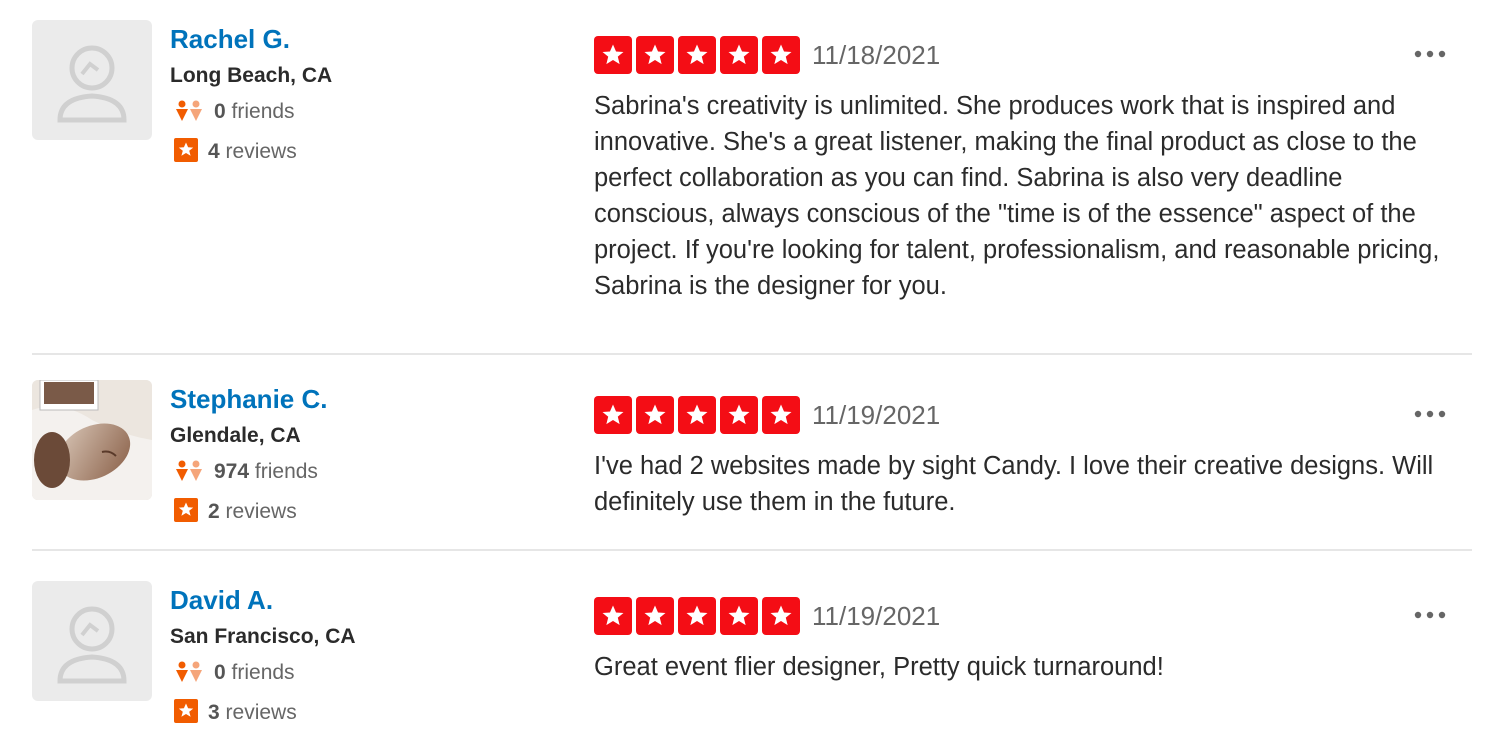  Describe the element at coordinates (214, 511) in the screenshot. I see `reviews-number: 2` at that location.